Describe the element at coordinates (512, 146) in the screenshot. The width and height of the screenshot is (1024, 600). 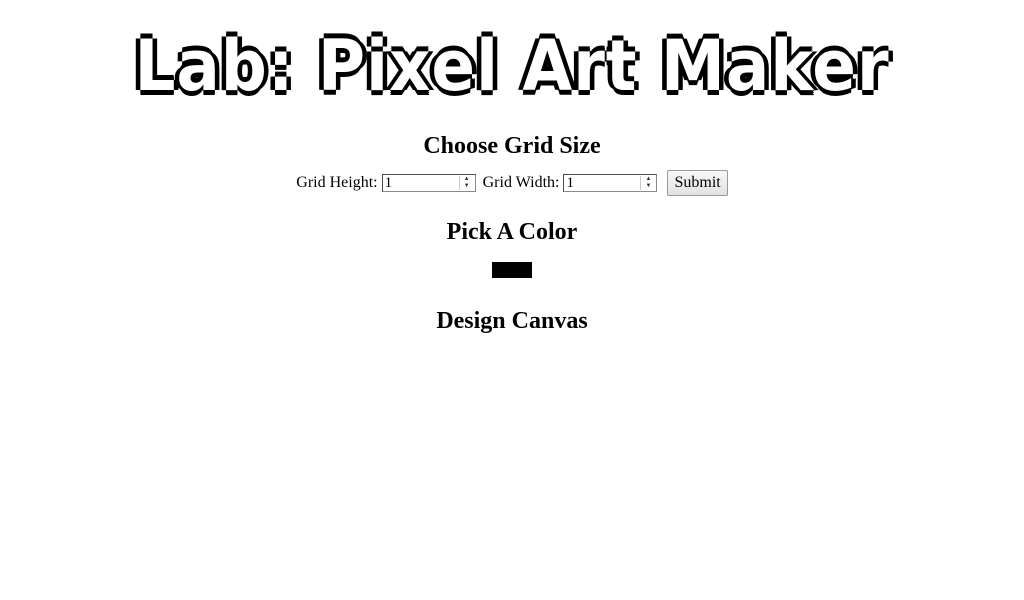
I see `grid-size-heading: Choose Grid Size` at that location.